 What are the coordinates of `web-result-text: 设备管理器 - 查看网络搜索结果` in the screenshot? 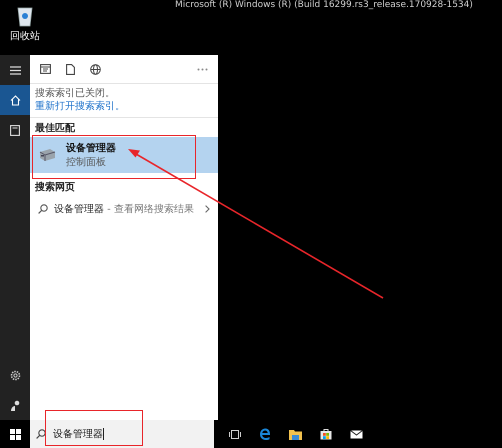 It's located at (124, 209).